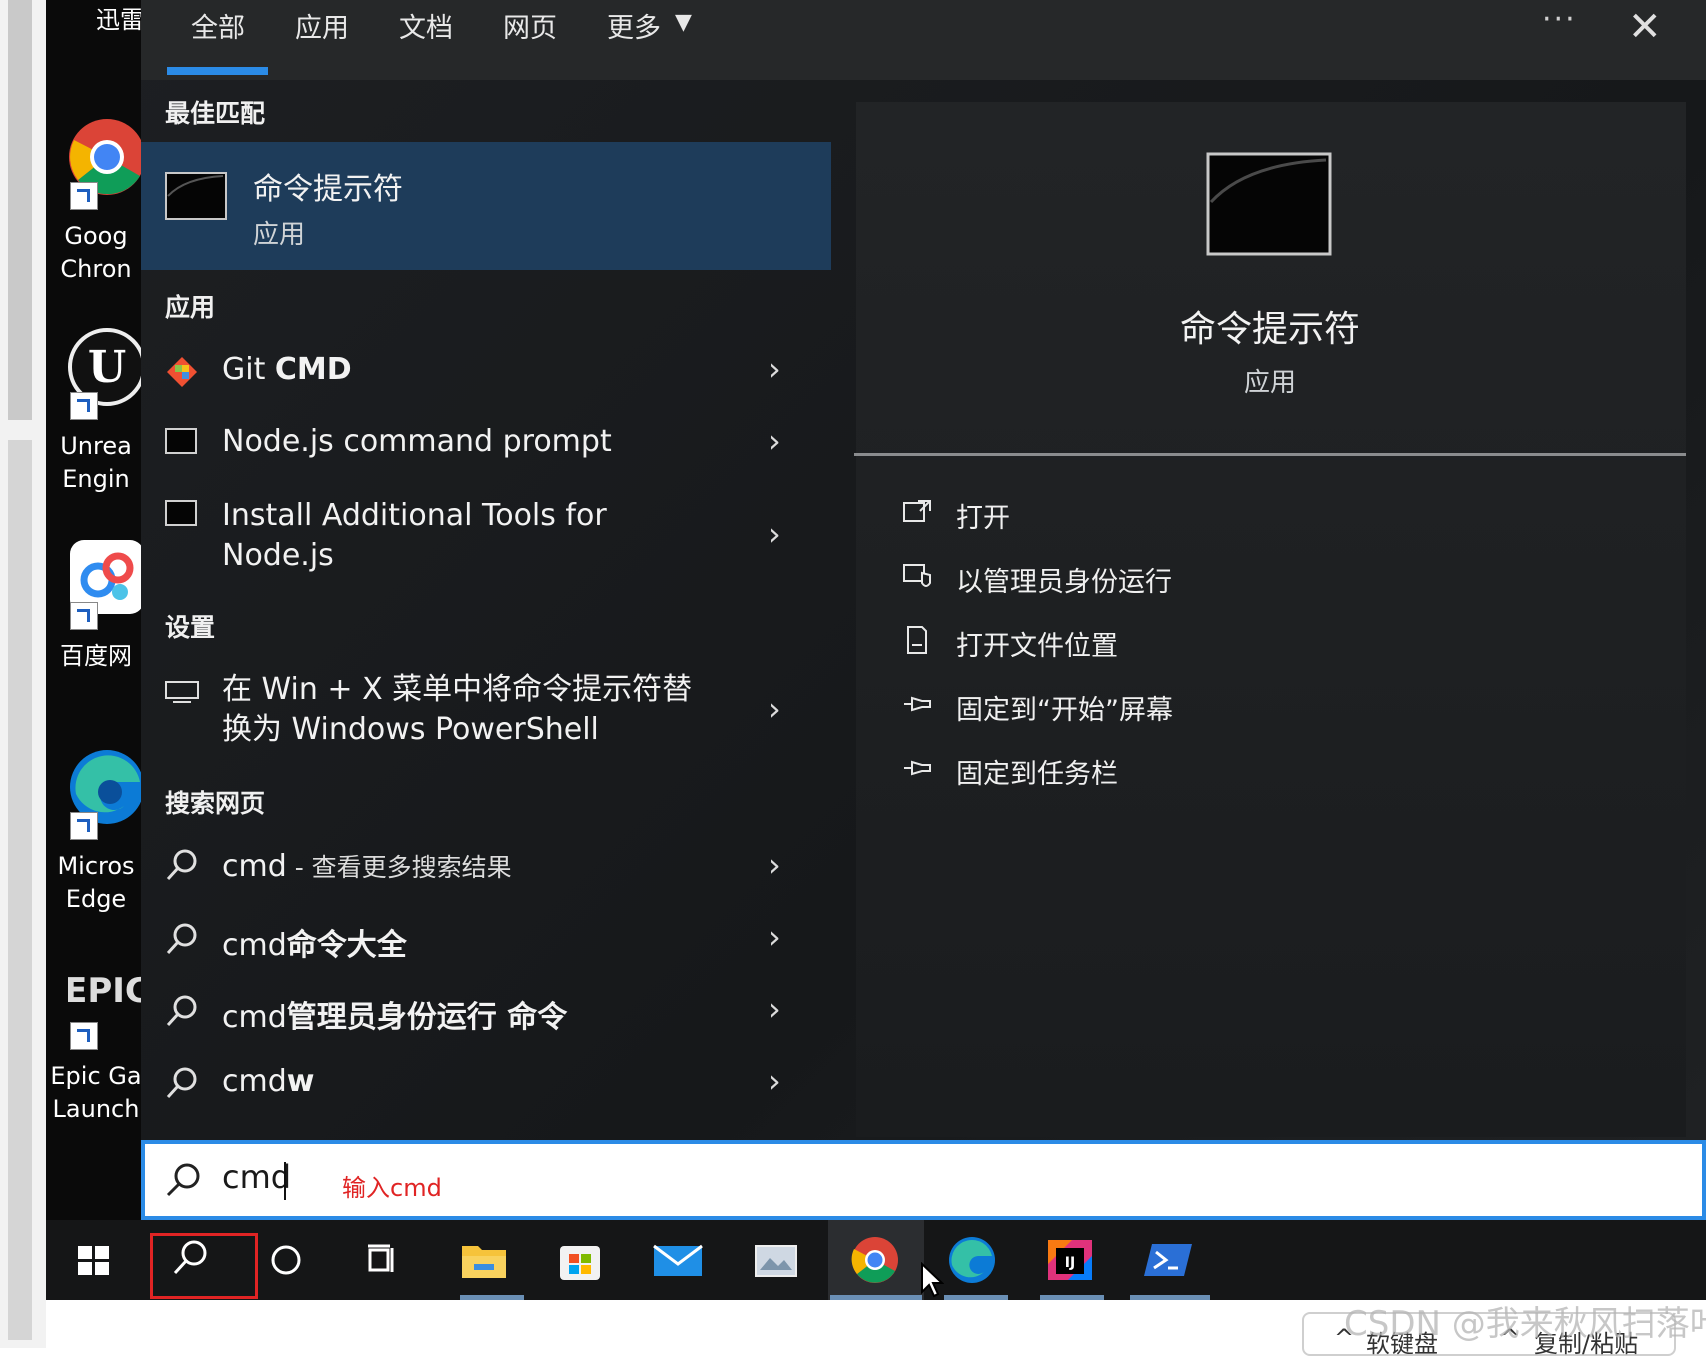 Image resolution: width=1706 pixels, height=1359 pixels. I want to click on svg-text: IJ, so click(1070, 1263).